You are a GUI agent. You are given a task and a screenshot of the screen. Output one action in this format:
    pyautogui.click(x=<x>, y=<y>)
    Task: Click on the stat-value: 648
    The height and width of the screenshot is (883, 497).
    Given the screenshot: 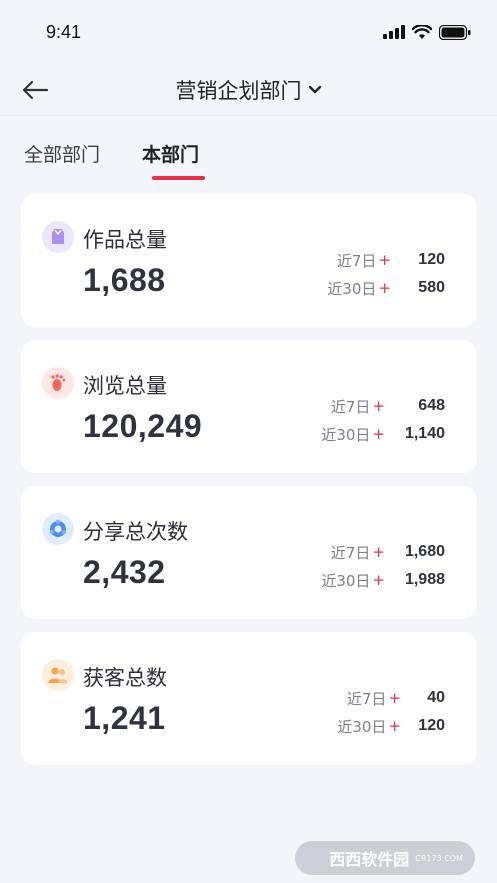 What is the action you would take?
    pyautogui.click(x=431, y=405)
    